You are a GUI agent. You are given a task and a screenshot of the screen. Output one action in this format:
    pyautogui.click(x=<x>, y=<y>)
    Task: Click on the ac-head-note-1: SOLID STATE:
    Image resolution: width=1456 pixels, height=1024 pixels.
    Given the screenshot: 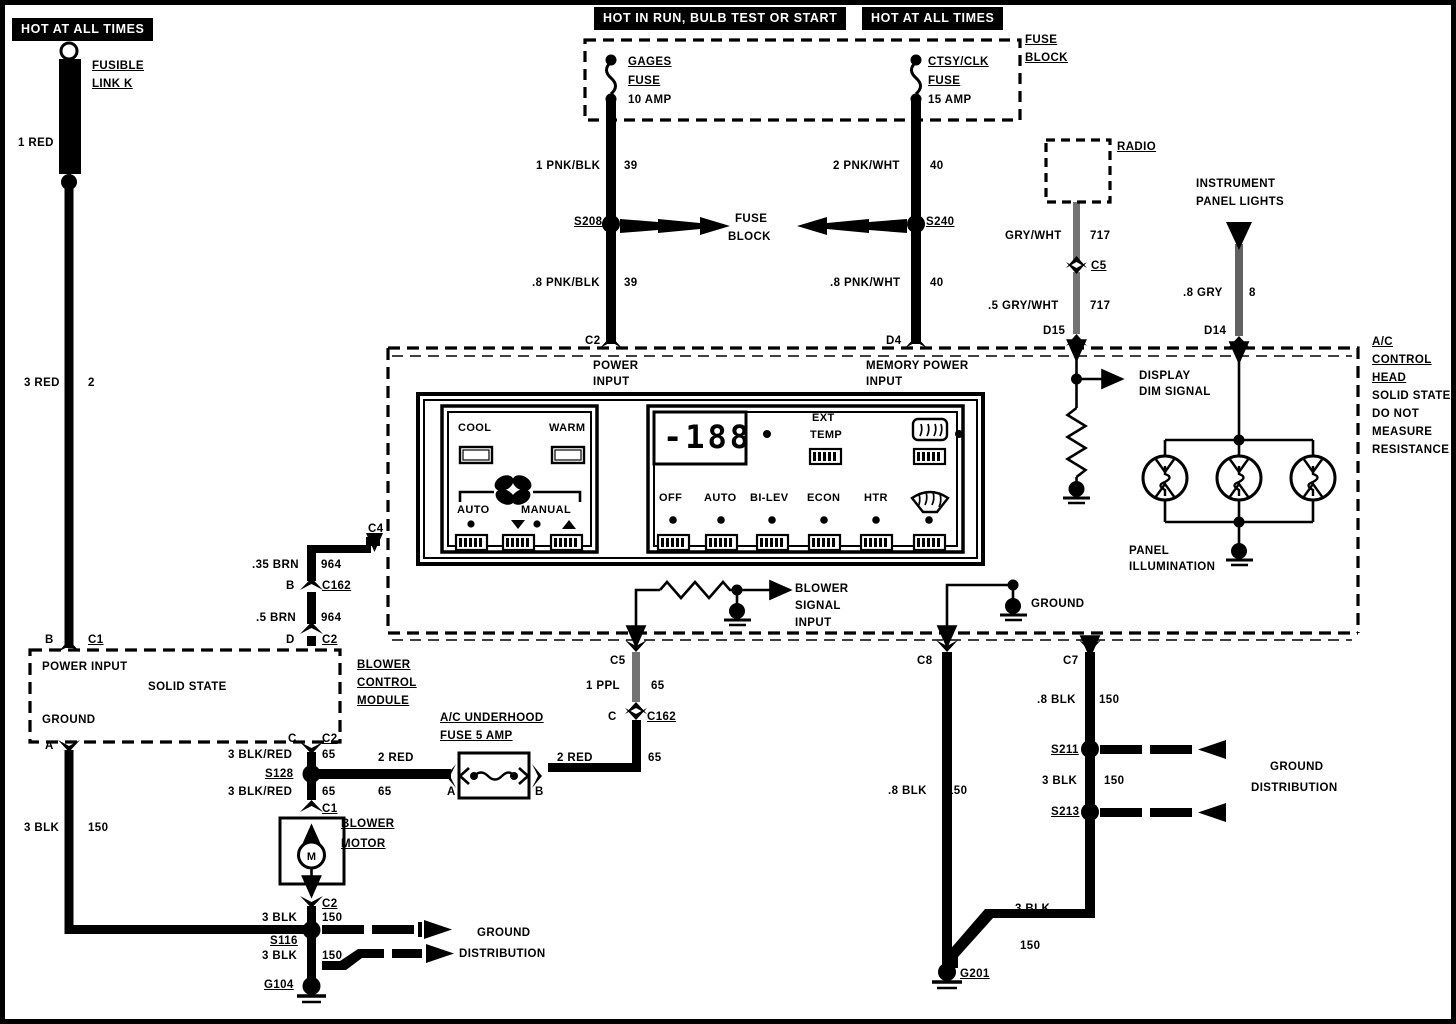 What is the action you would take?
    pyautogui.click(x=1413, y=396)
    